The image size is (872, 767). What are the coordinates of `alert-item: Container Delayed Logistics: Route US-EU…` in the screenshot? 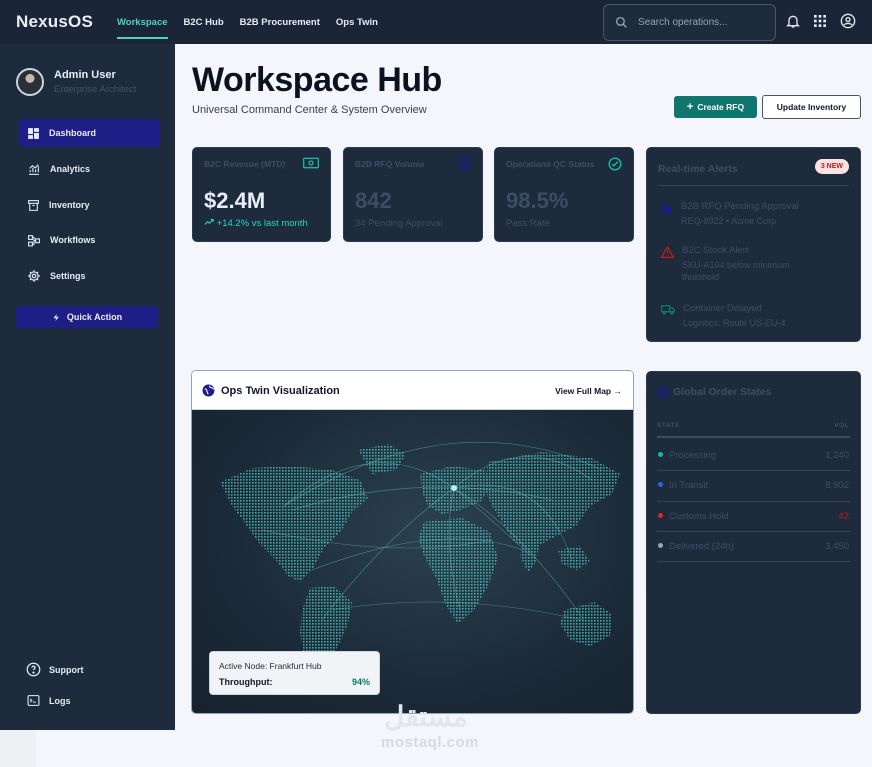 It's located at (742, 316).